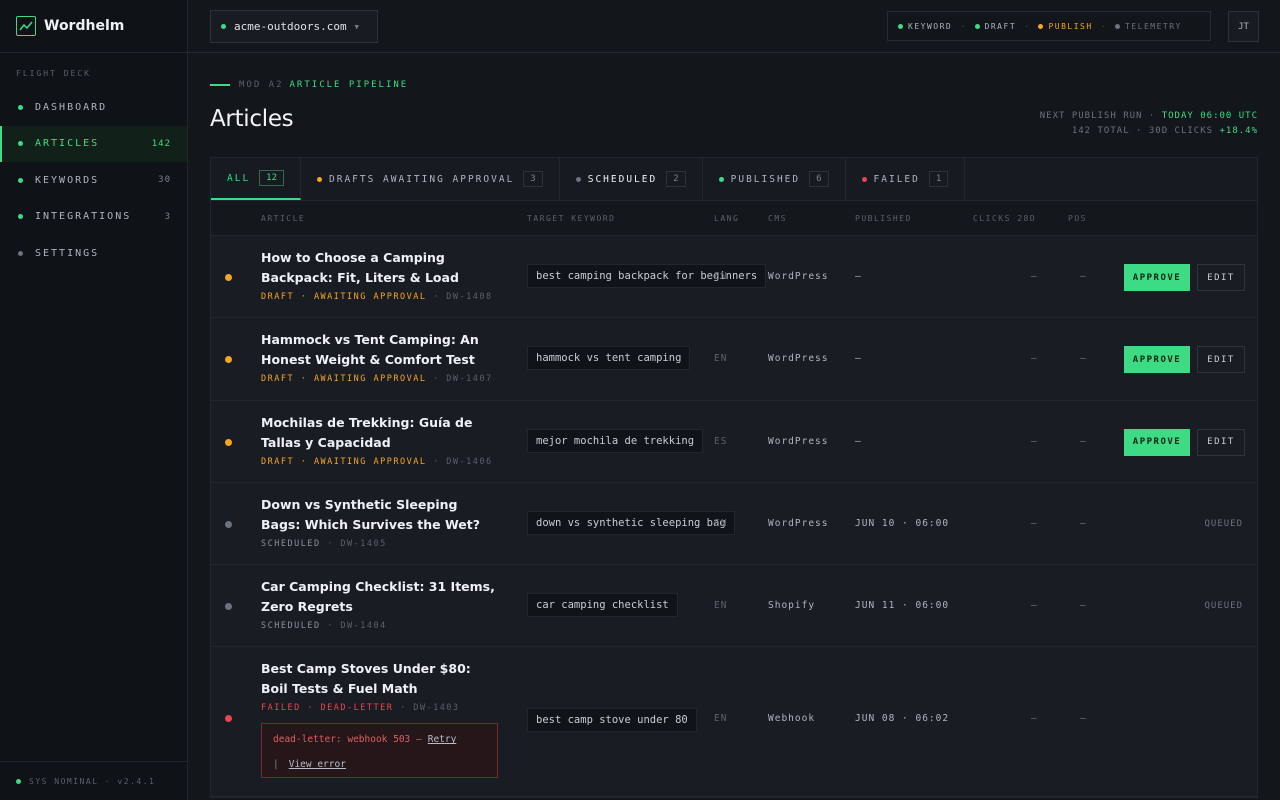 The image size is (1280, 800). What do you see at coordinates (1149, 116) in the screenshot?
I see `next-run: NEXT PUBLISH RUN · TODAY 06:00 UTC` at bounding box center [1149, 116].